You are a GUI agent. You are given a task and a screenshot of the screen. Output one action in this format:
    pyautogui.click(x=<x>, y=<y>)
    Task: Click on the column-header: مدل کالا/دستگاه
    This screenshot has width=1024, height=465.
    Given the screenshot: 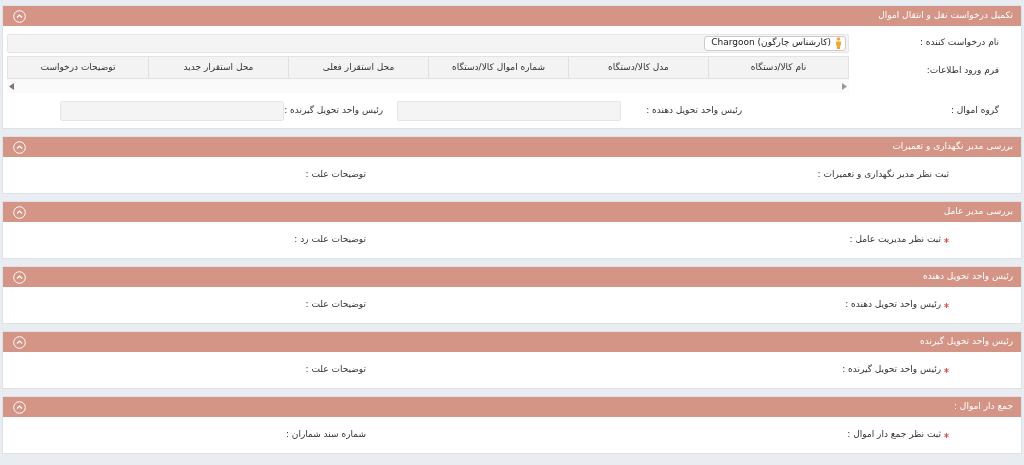 What is the action you would take?
    pyautogui.click(x=638, y=67)
    